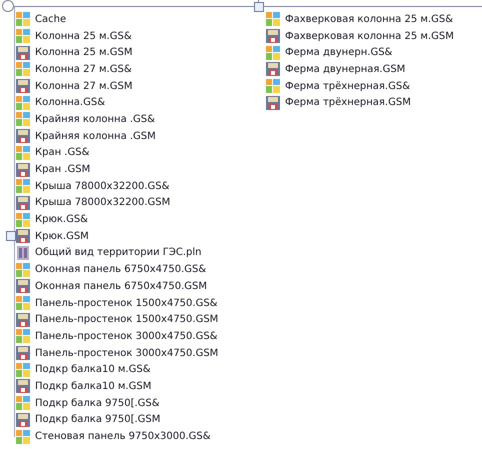 This screenshot has width=482, height=449. I want to click on file-item: Ферма двунерная.GSM, so click(372, 69).